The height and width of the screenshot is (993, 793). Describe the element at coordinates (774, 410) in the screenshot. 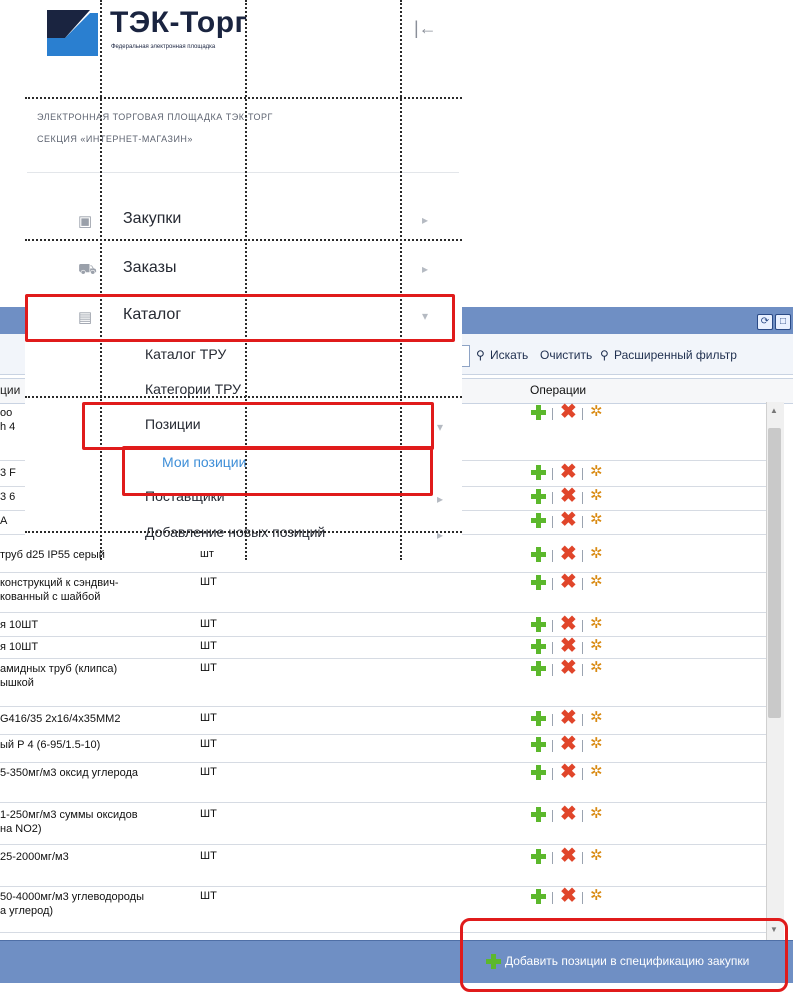

I see `scroll-up-icon: ▲` at that location.